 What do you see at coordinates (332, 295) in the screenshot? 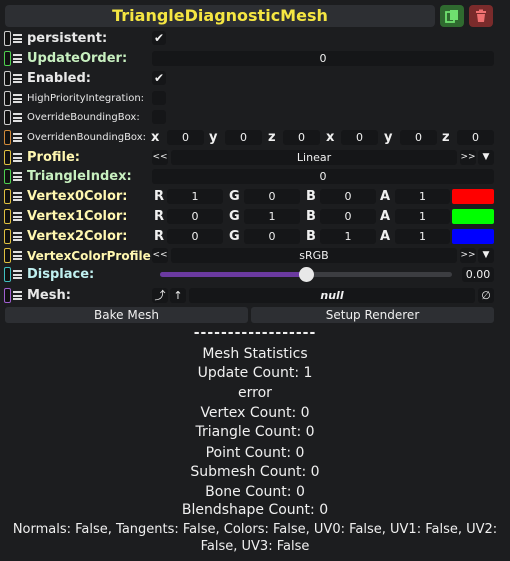
I see `mesh-reference-value: null` at bounding box center [332, 295].